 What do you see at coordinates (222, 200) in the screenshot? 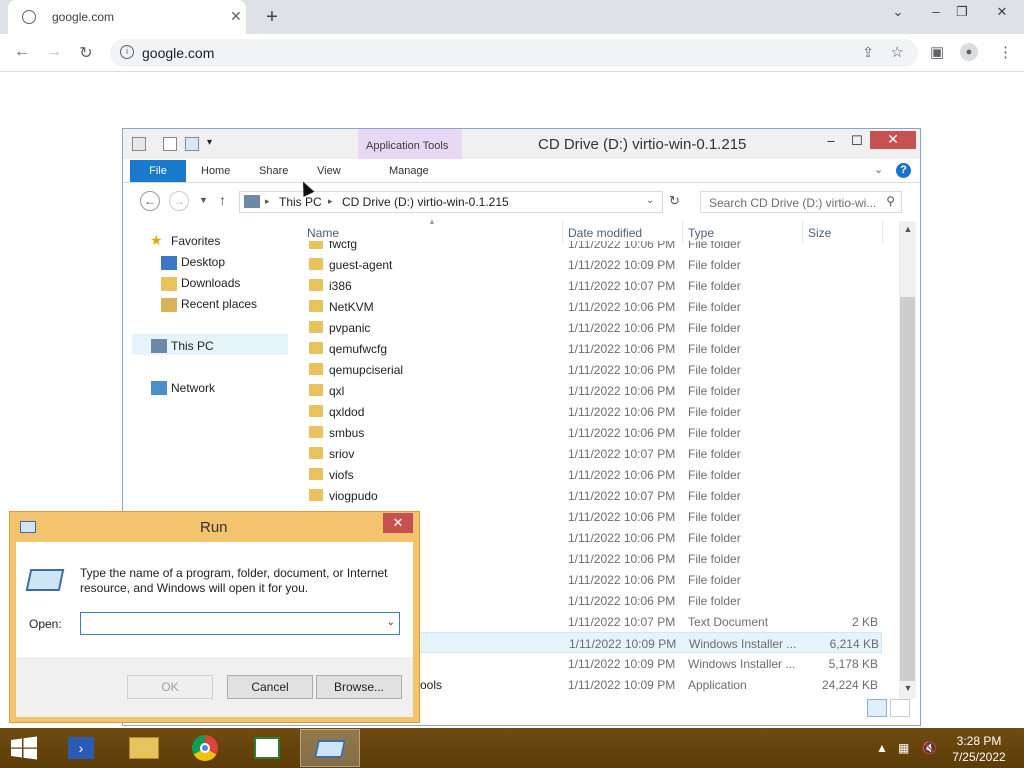
I see `up-arrow-icon: ↑` at bounding box center [222, 200].